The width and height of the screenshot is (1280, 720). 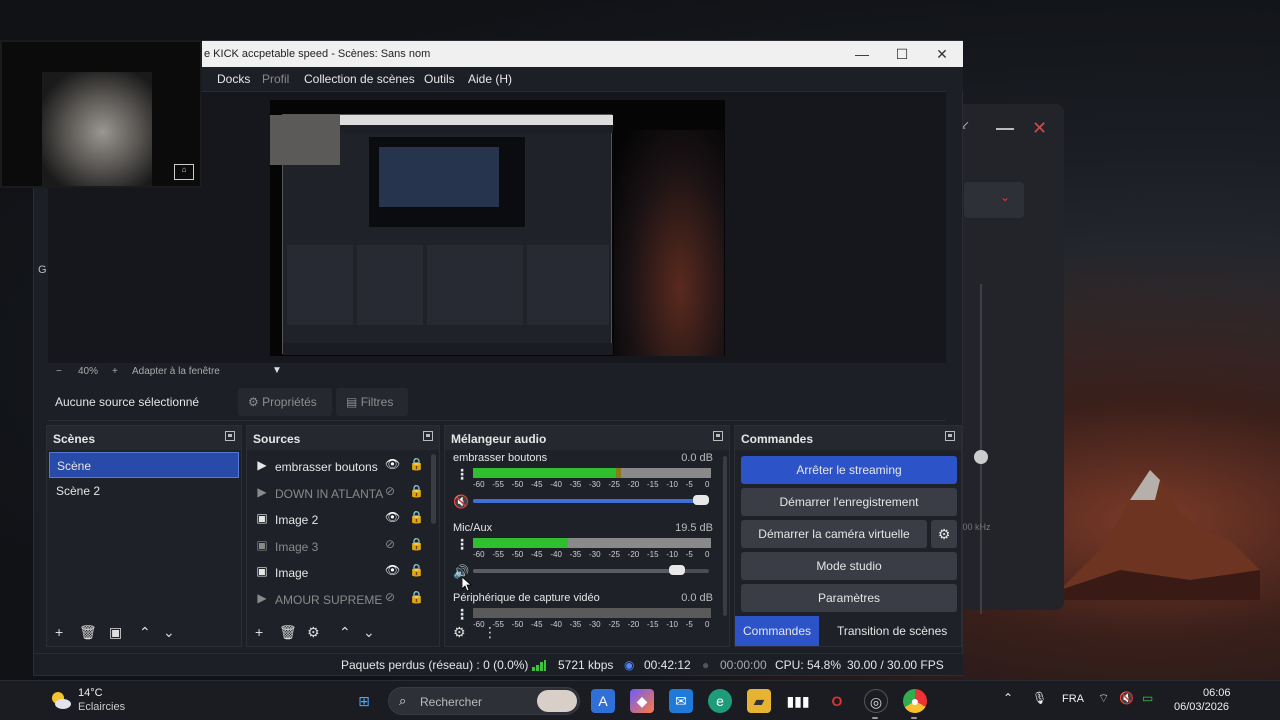 I want to click on windows-start-icon: ⊞, so click(x=364, y=701).